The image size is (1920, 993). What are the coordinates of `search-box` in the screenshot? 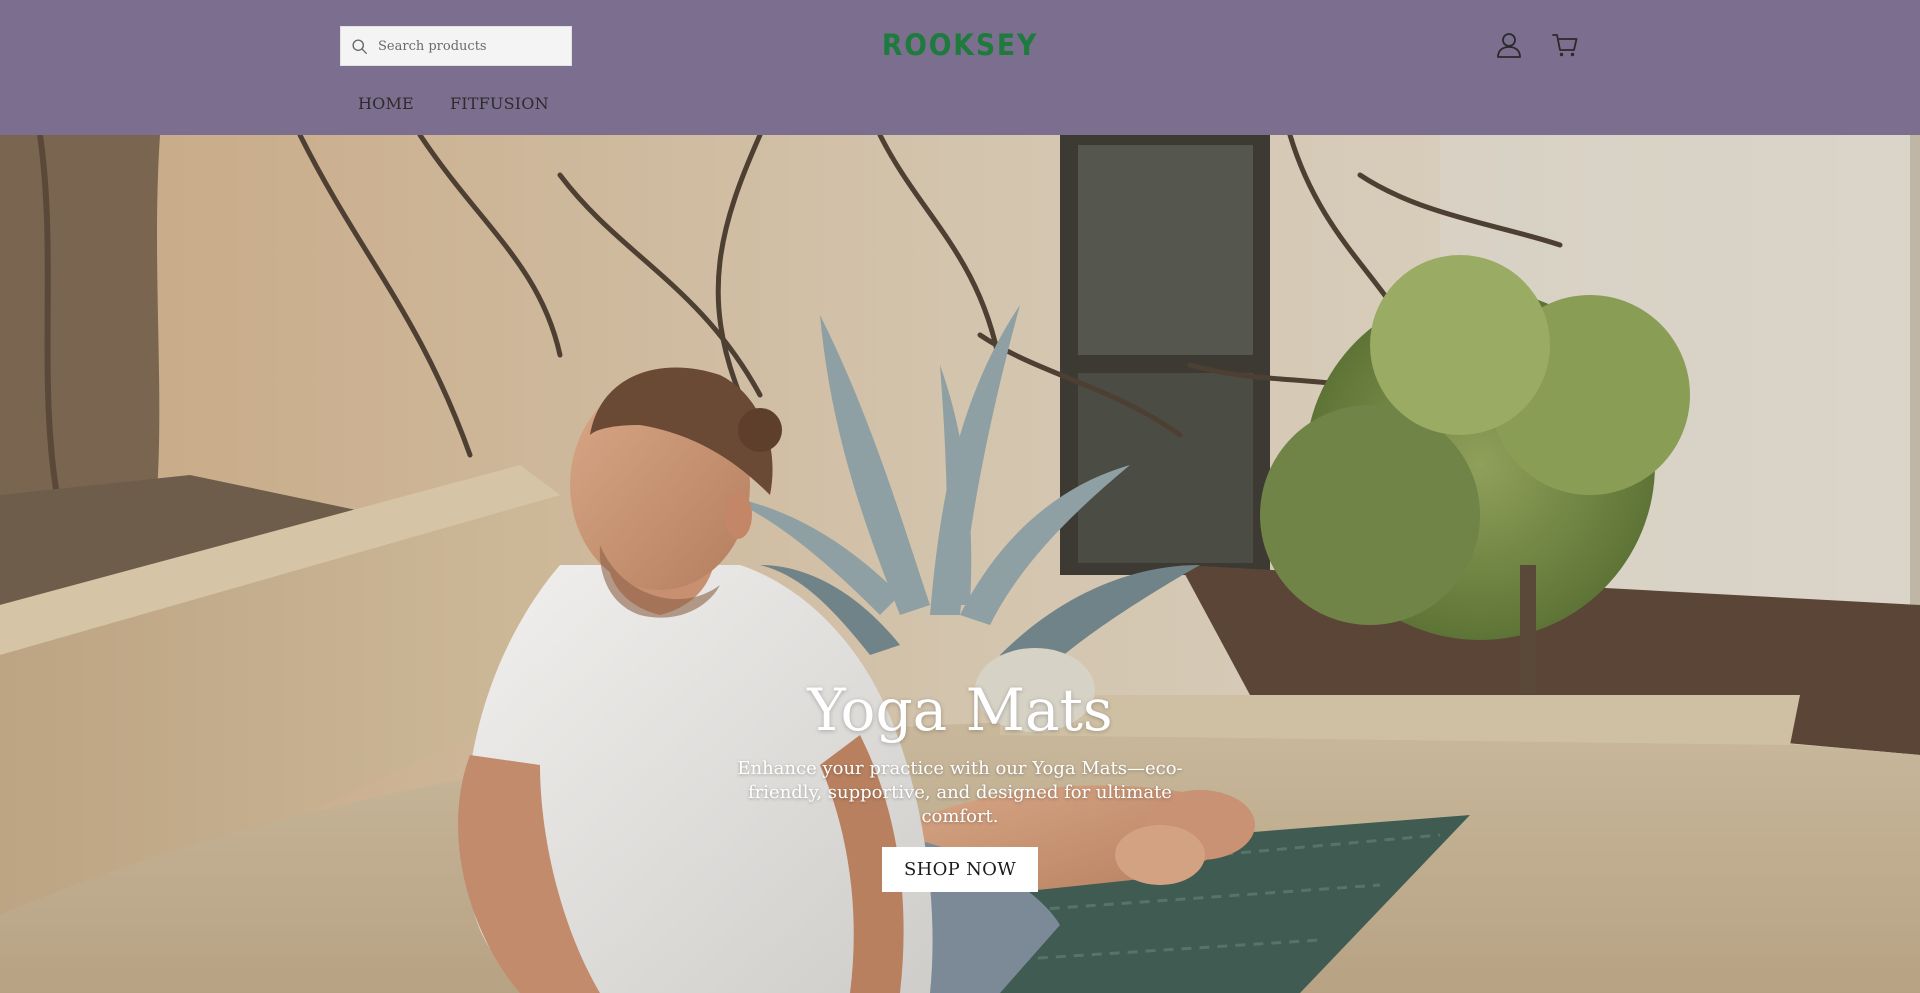 It's located at (456, 46).